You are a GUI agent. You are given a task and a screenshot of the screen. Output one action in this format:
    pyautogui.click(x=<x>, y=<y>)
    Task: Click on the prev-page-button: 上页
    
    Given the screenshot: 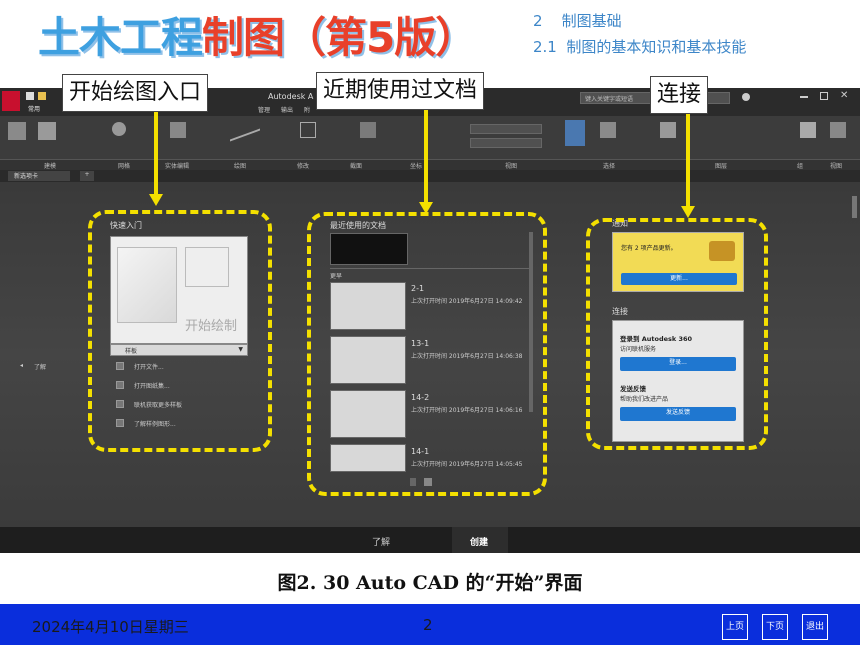 What is the action you would take?
    pyautogui.click(x=735, y=627)
    